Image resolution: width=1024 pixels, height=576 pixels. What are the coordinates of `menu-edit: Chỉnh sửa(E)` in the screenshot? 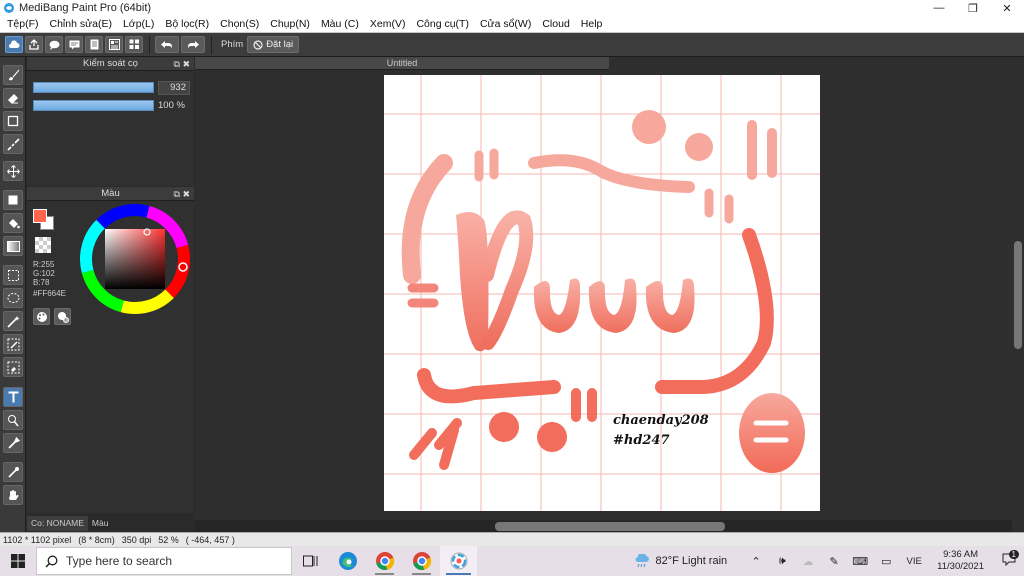 It's located at (81, 24).